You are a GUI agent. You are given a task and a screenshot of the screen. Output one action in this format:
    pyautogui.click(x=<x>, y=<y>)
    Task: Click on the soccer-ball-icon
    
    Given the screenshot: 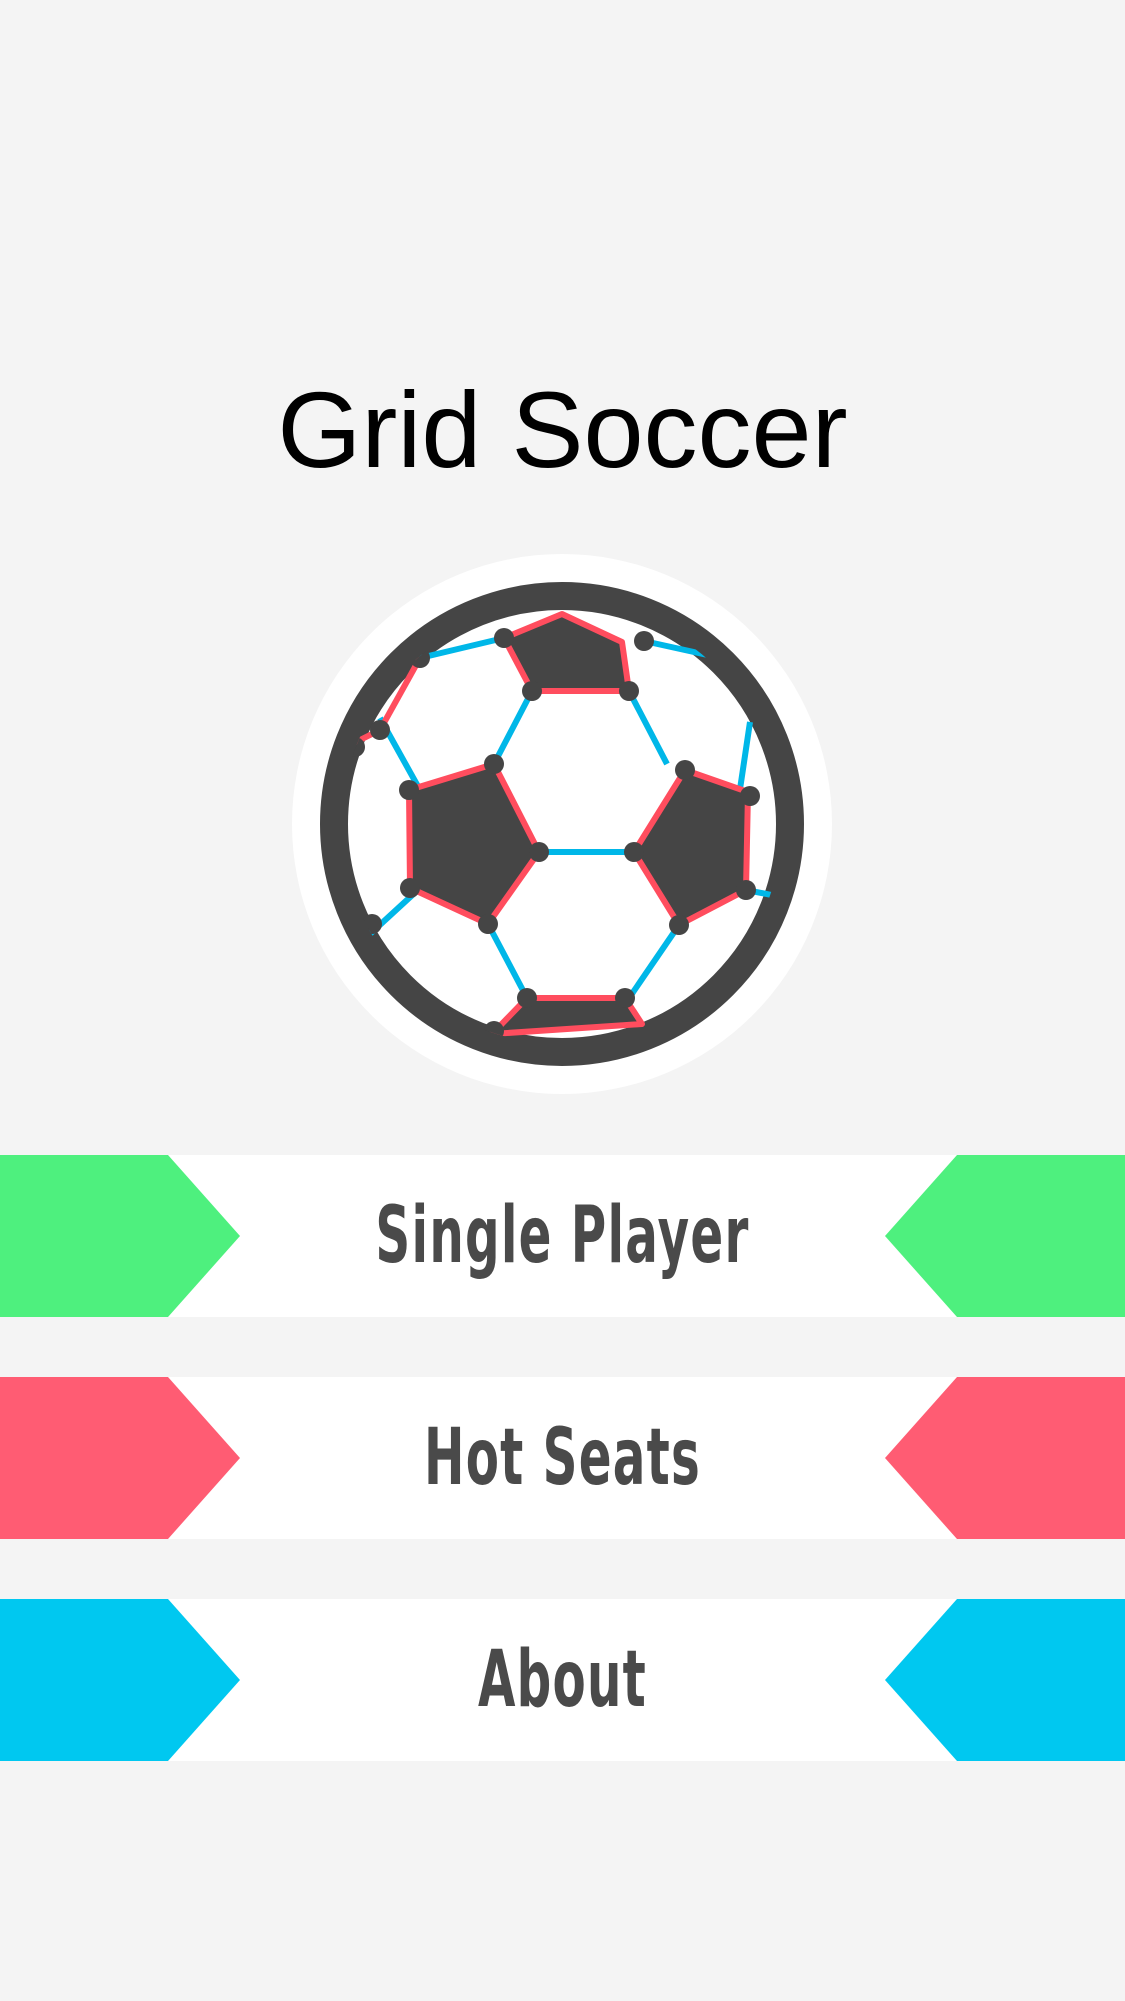 What is the action you would take?
    pyautogui.click(x=562, y=824)
    